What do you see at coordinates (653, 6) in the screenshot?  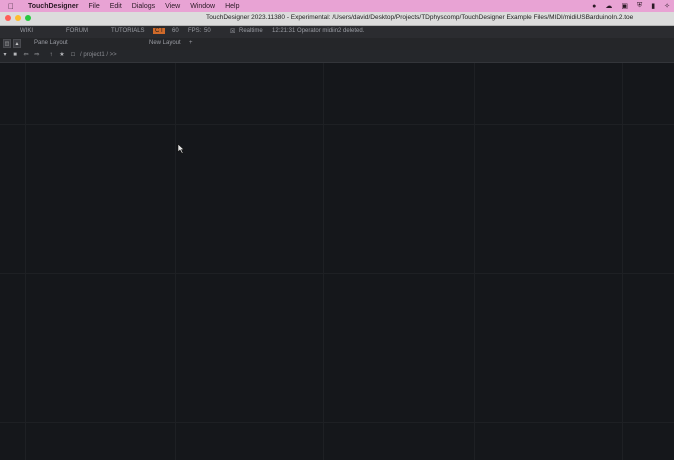 I see `battery-icon: ▮` at bounding box center [653, 6].